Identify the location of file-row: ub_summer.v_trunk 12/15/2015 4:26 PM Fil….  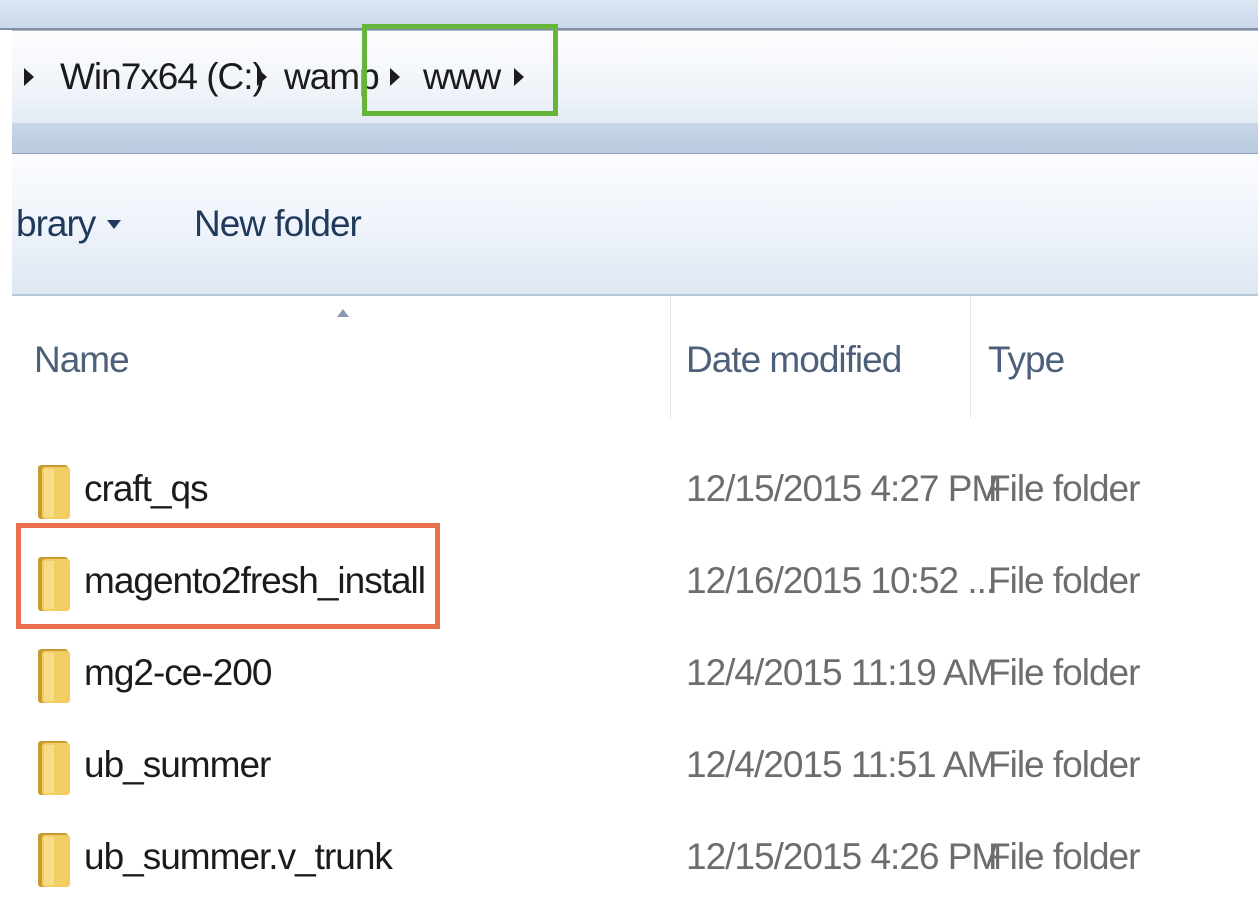
(629, 857).